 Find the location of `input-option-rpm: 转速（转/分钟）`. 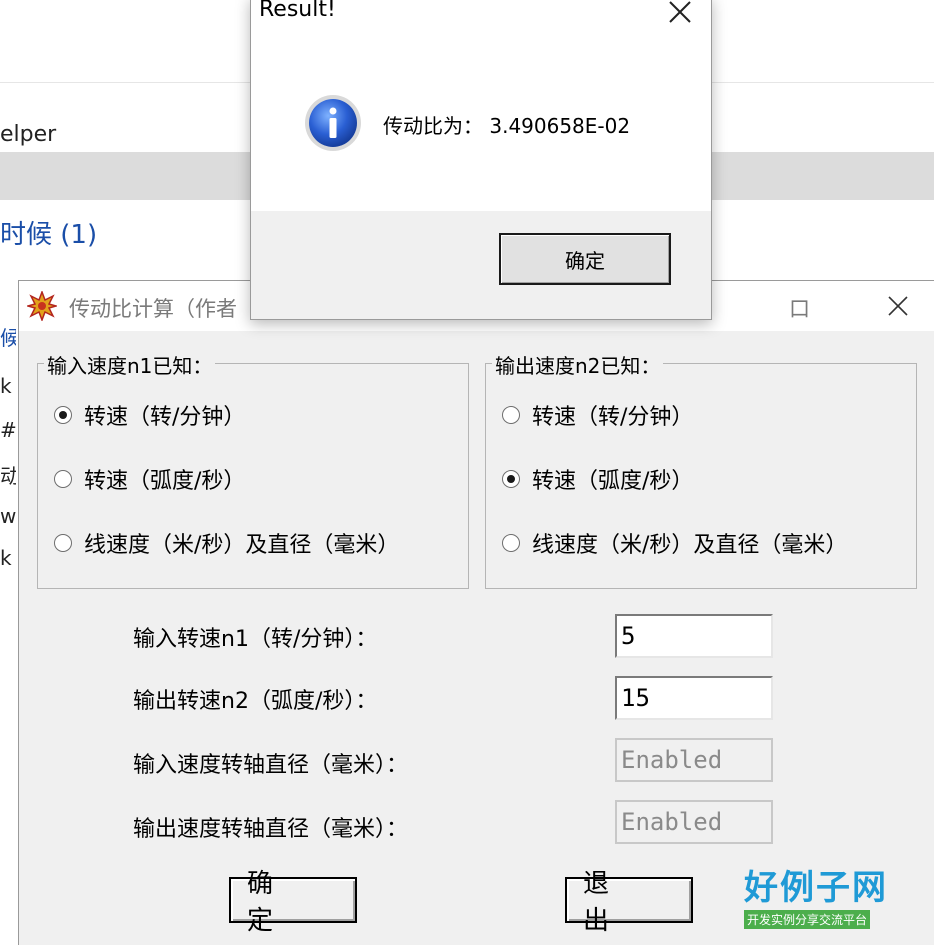

input-option-rpm: 转速（转/分钟） is located at coordinates (149, 415).